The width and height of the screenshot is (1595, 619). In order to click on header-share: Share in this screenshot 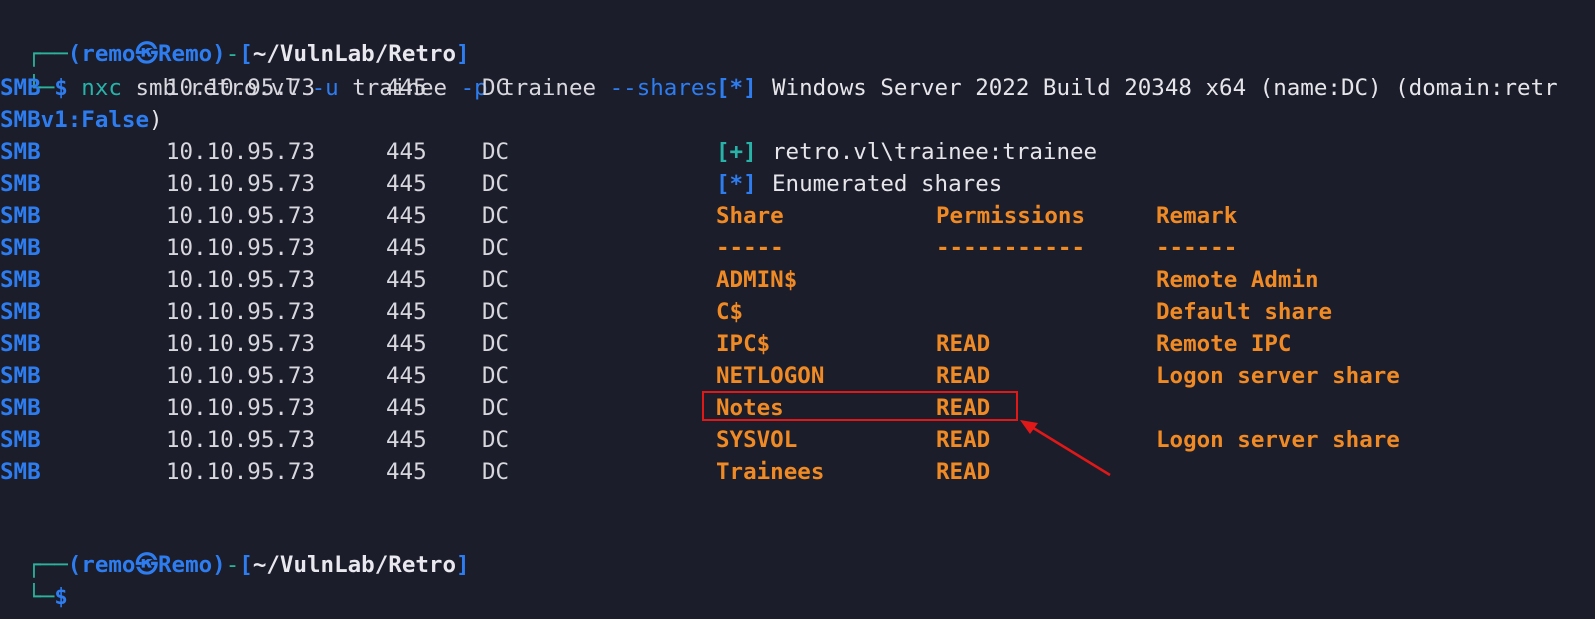, I will do `click(750, 216)`.